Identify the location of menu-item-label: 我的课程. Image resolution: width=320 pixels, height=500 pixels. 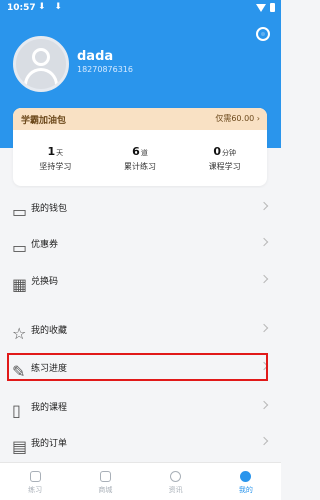
(49, 408).